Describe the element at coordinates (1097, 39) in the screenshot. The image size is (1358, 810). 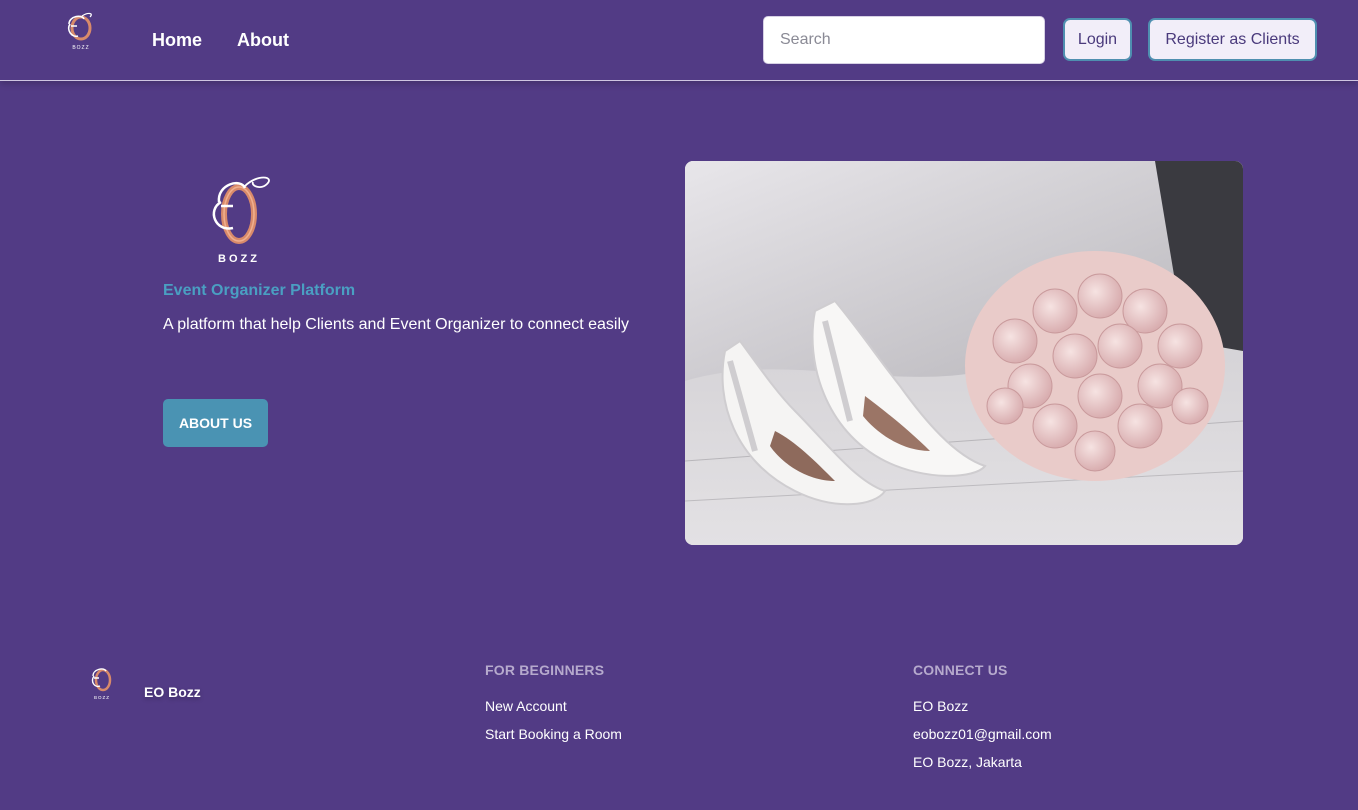
I see `login-button: Login` at that location.